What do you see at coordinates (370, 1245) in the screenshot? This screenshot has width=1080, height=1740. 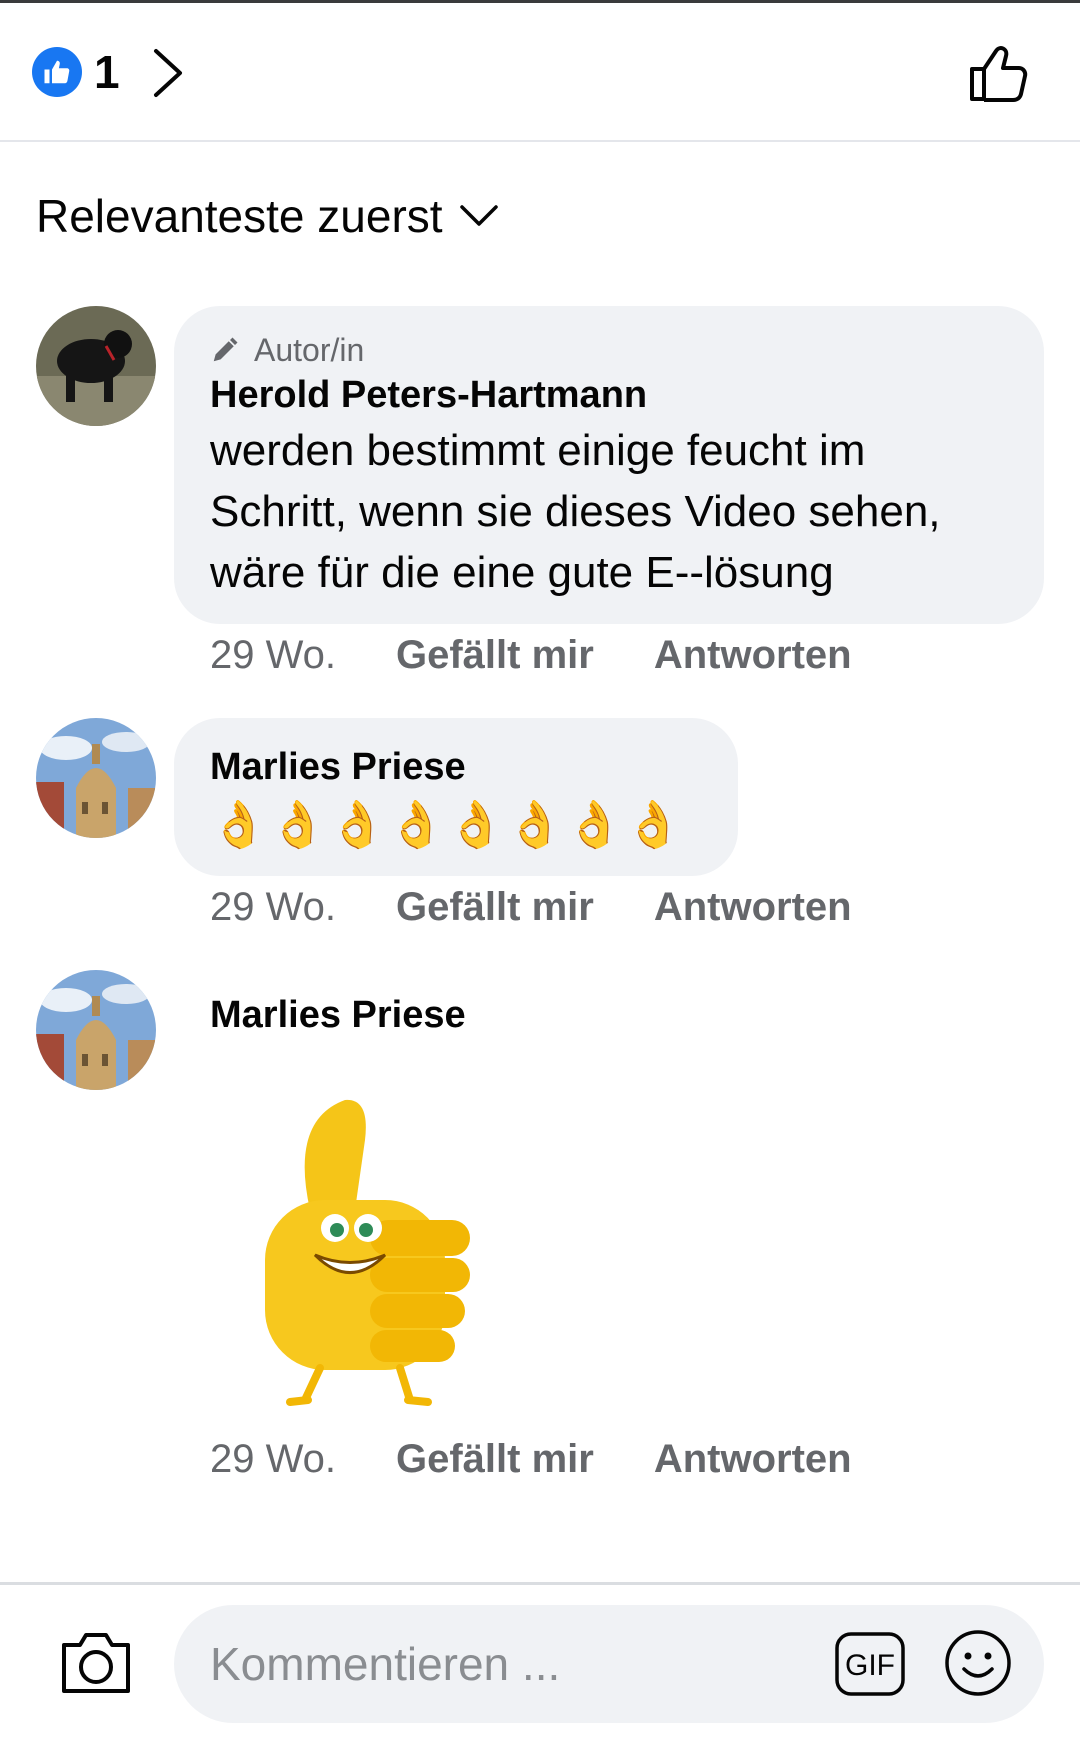 I see `thumbs-up-sticker` at bounding box center [370, 1245].